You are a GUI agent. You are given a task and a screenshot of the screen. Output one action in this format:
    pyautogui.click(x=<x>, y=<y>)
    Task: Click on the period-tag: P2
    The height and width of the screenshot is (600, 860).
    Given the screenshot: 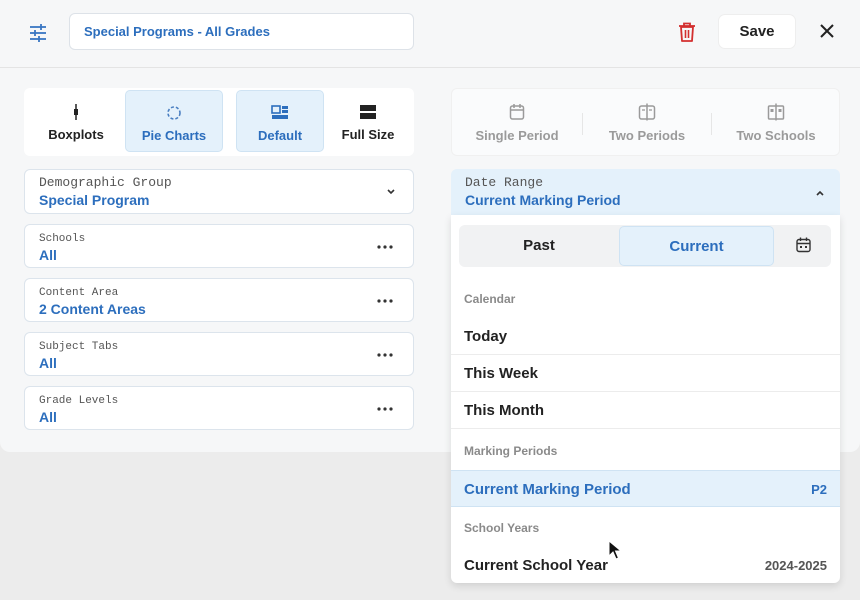 What is the action you would take?
    pyautogui.click(x=819, y=489)
    